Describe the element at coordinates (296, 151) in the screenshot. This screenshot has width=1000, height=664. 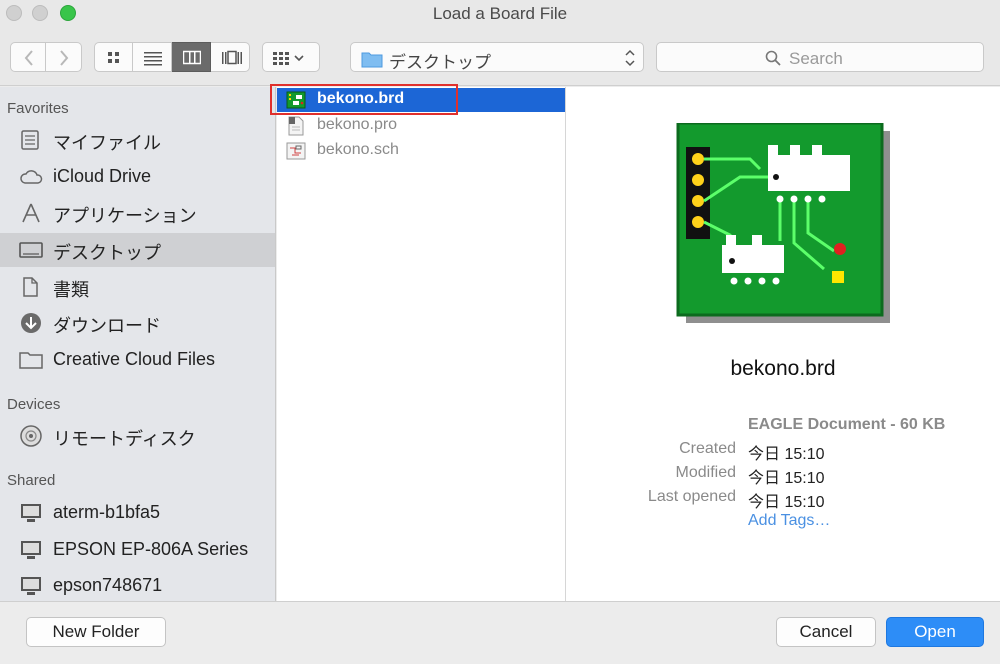
I see `schematic-file-icon` at that location.